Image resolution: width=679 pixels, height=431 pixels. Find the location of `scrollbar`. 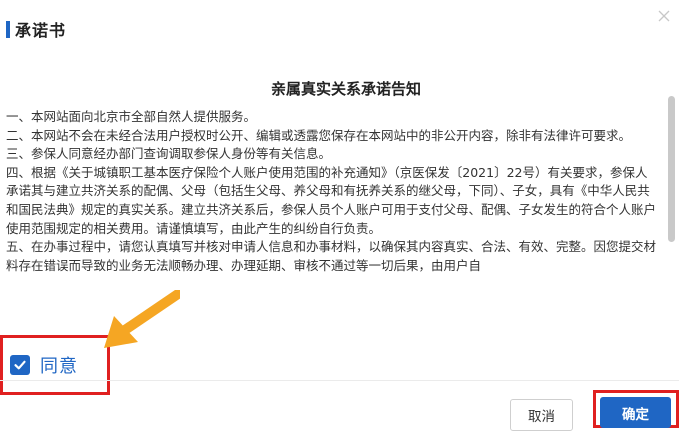

scrollbar is located at coordinates (671, 216).